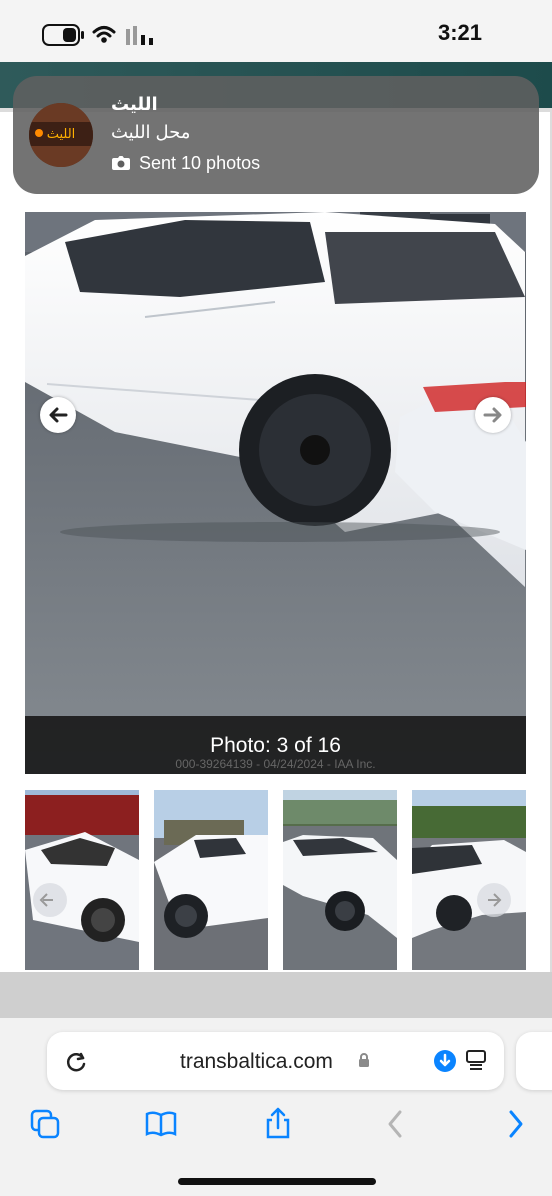 The height and width of the screenshot is (1196, 552). I want to click on tabs-button, so click(46, 1124).